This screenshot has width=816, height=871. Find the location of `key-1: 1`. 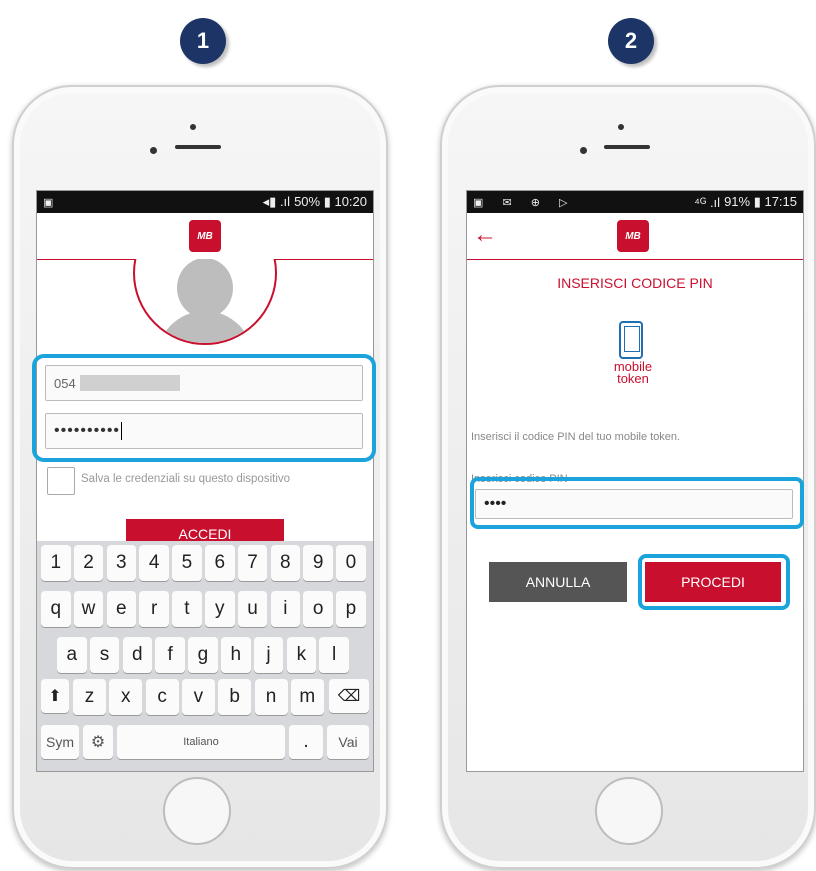

key-1: 1 is located at coordinates (56, 563).